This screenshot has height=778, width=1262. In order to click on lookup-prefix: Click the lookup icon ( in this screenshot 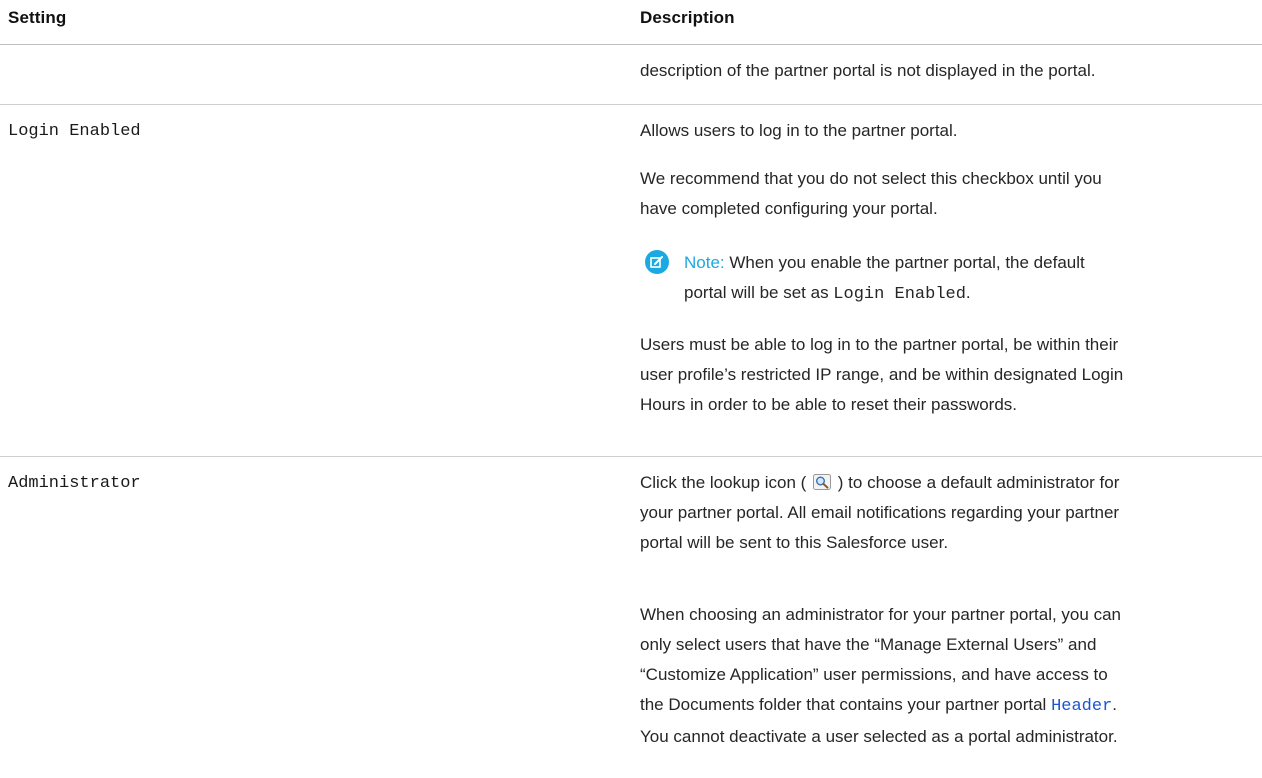, I will do `click(723, 482)`.